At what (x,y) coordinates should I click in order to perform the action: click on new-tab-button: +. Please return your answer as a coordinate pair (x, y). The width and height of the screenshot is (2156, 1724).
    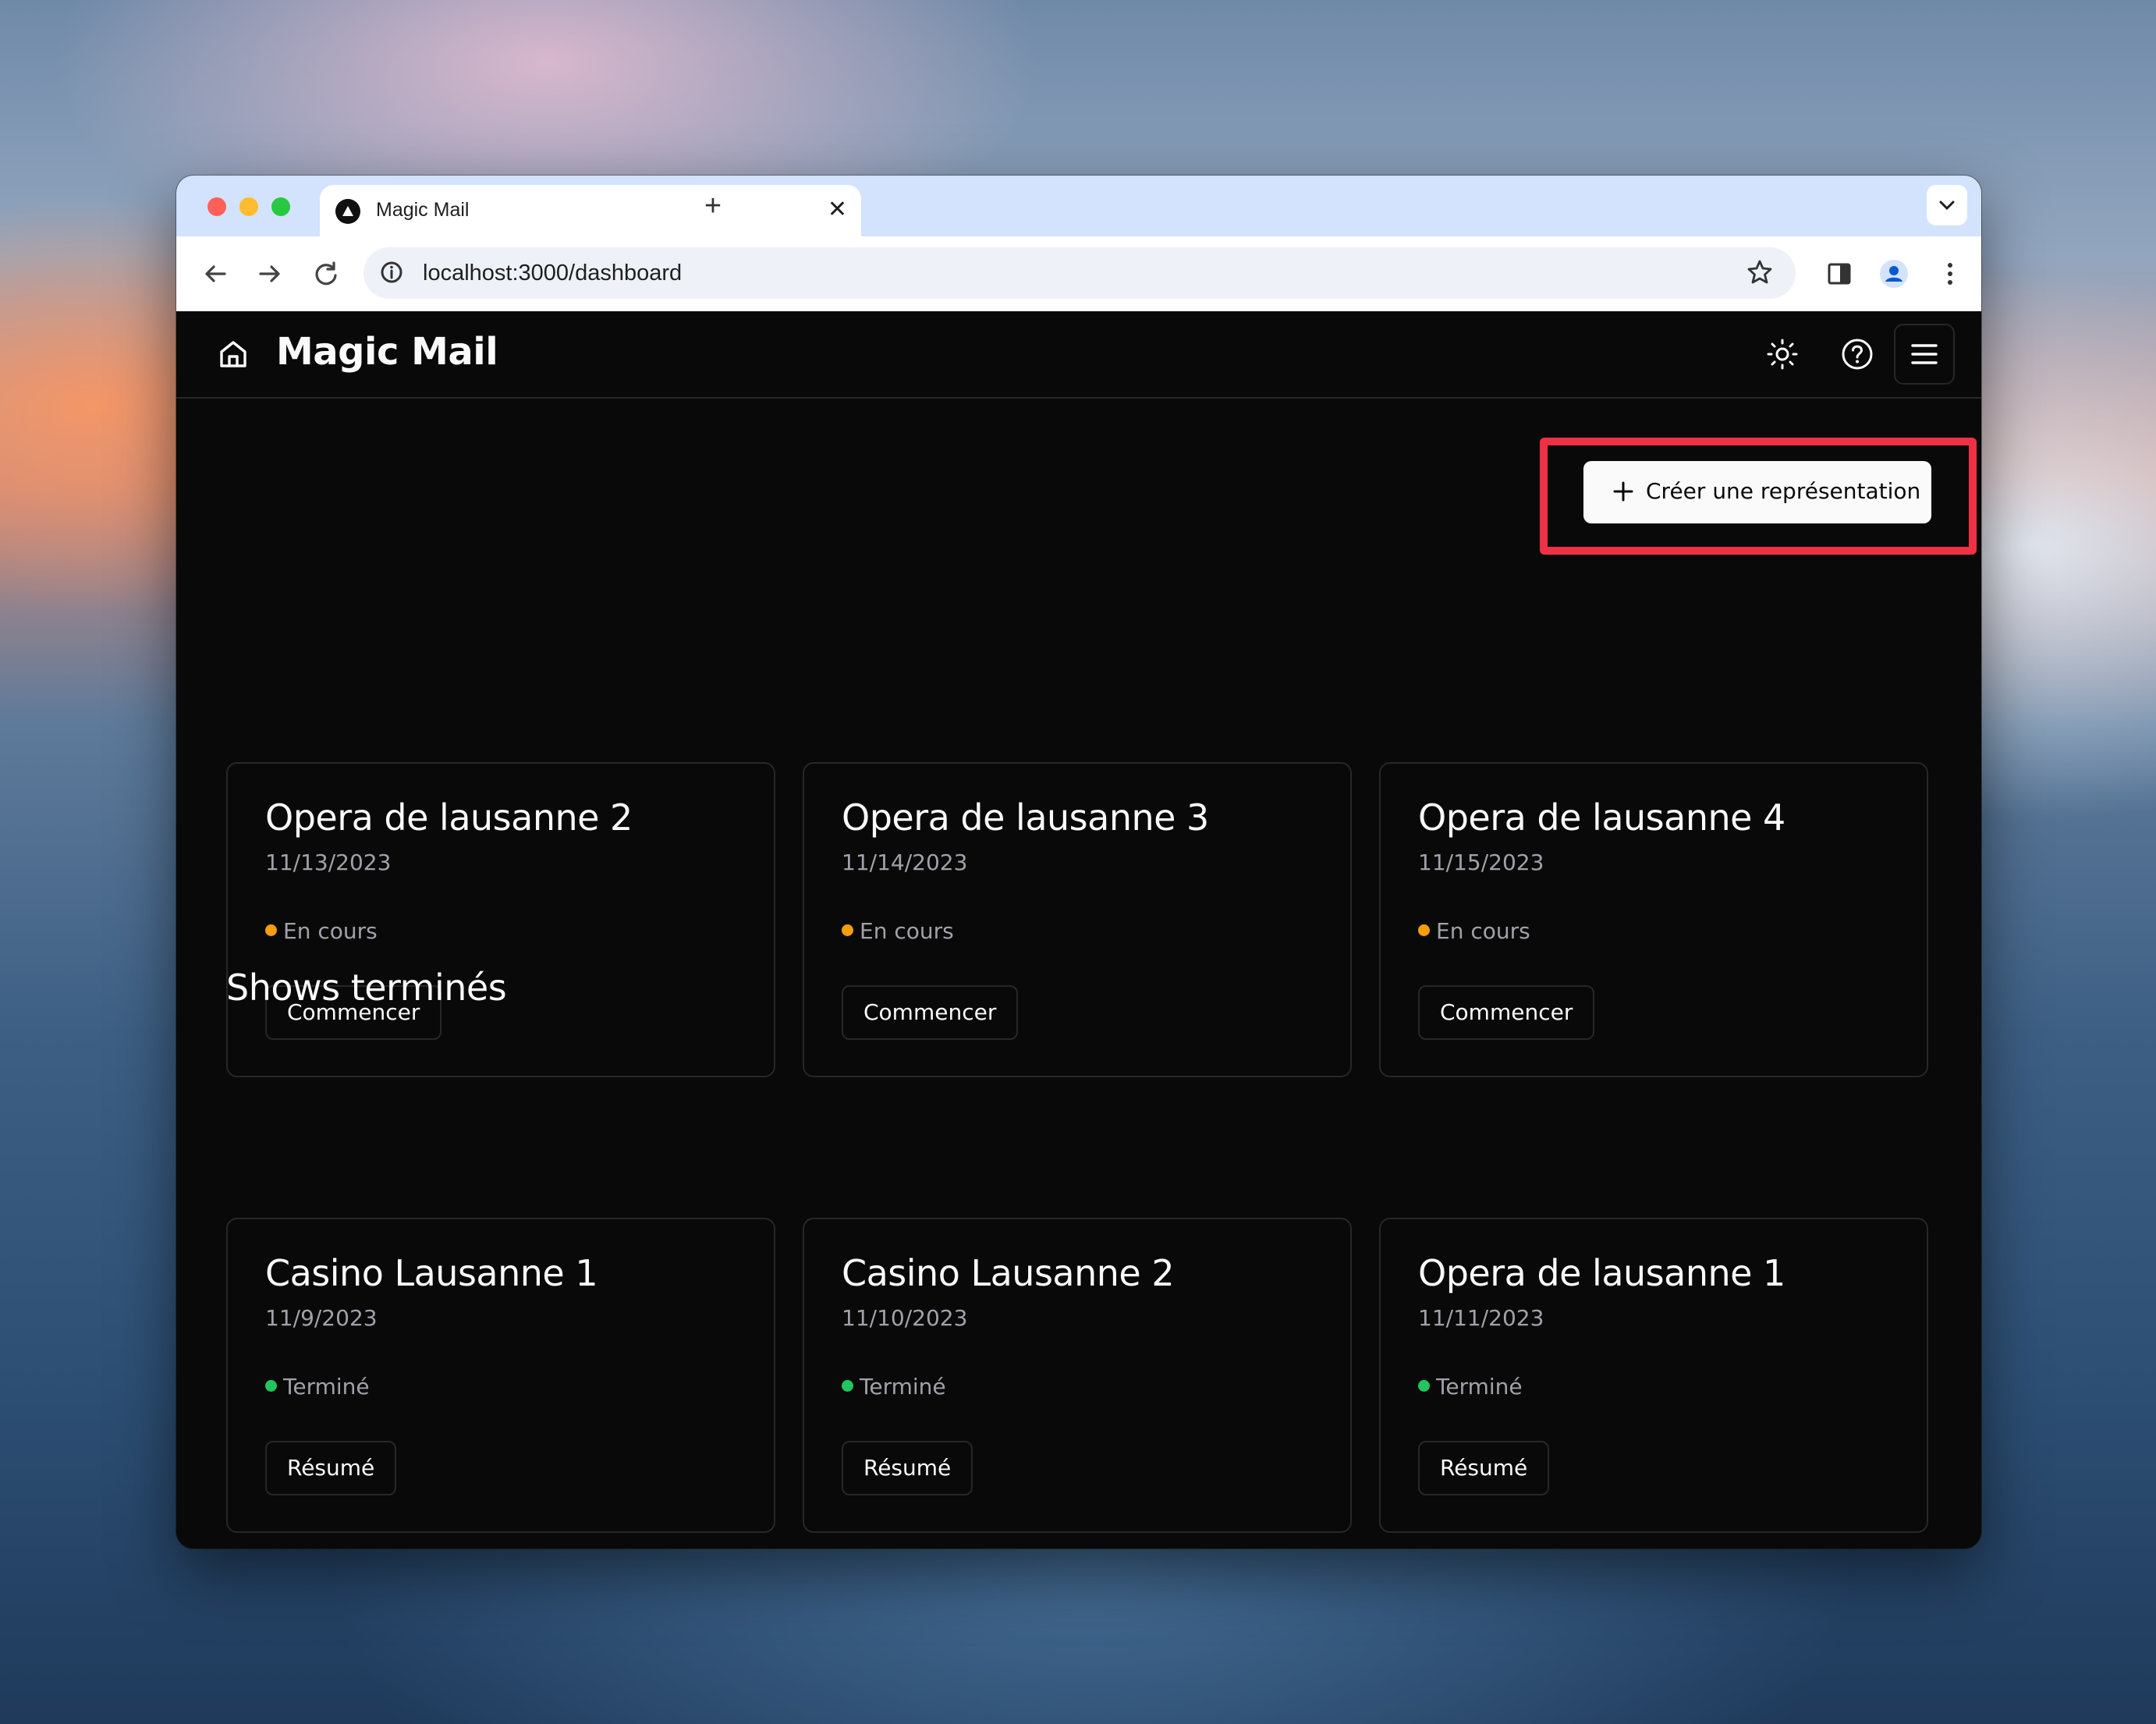
    Looking at the image, I should click on (713, 207).